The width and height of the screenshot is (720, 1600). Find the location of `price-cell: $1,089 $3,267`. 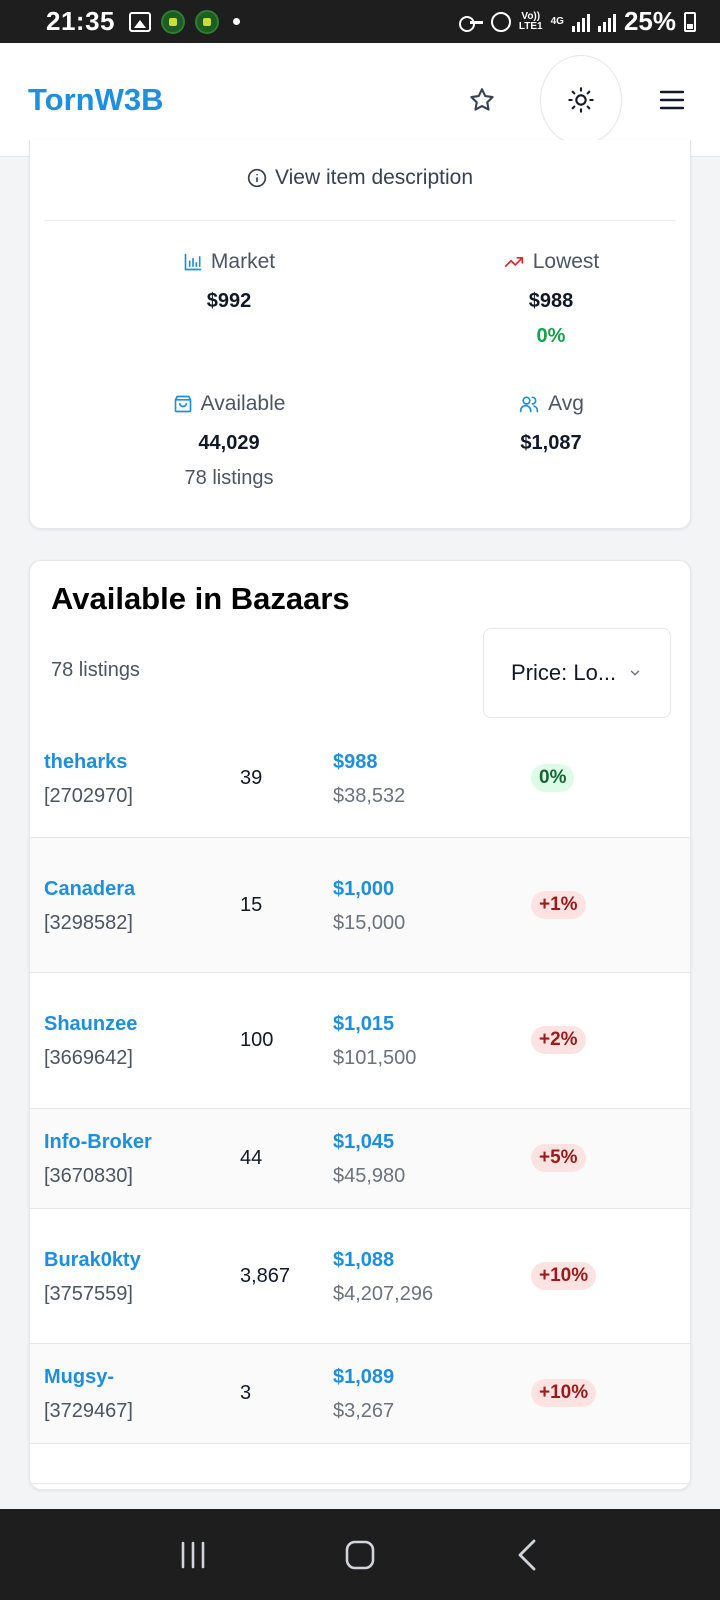

price-cell: $1,089 $3,267 is located at coordinates (363, 1394).